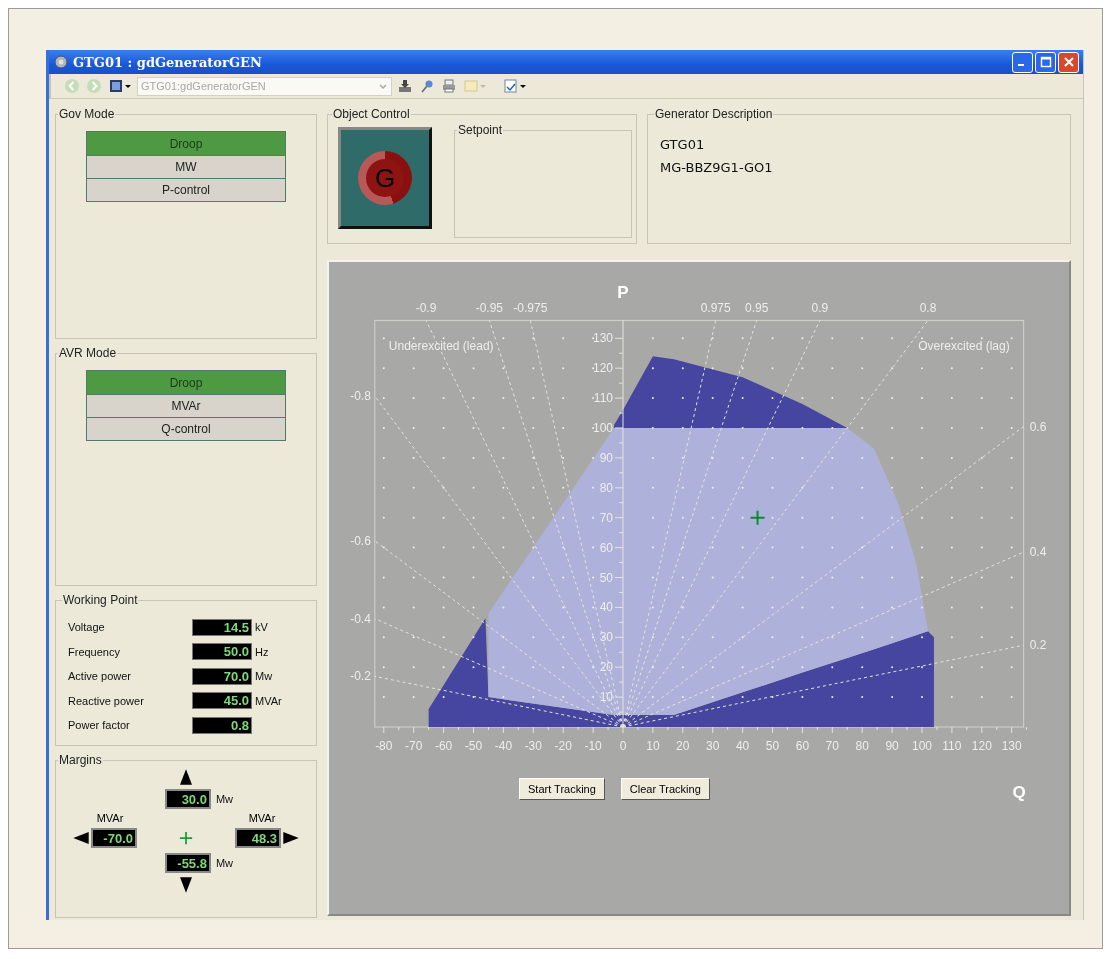 The image size is (1113, 959). What do you see at coordinates (683, 144) in the screenshot?
I see `description-text: GTG01` at bounding box center [683, 144].